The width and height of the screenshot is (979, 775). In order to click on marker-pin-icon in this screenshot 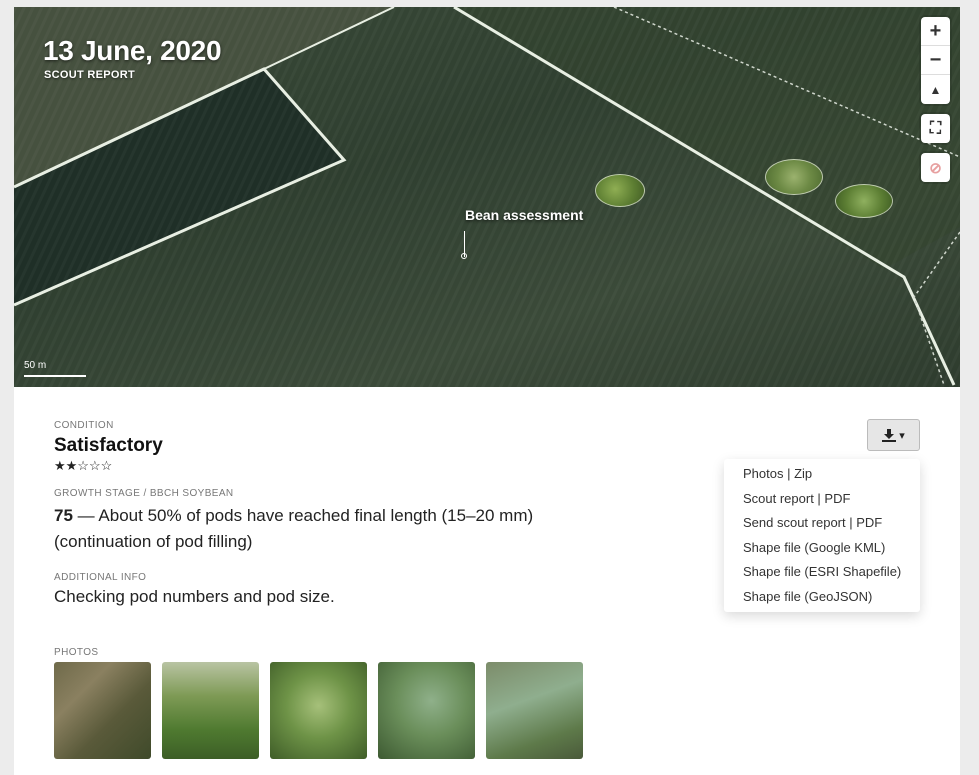, I will do `click(464, 256)`.